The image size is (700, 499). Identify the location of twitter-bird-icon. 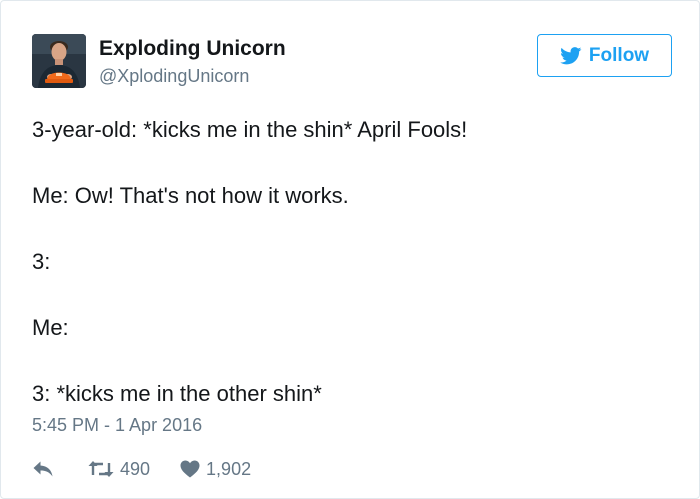
(571, 55).